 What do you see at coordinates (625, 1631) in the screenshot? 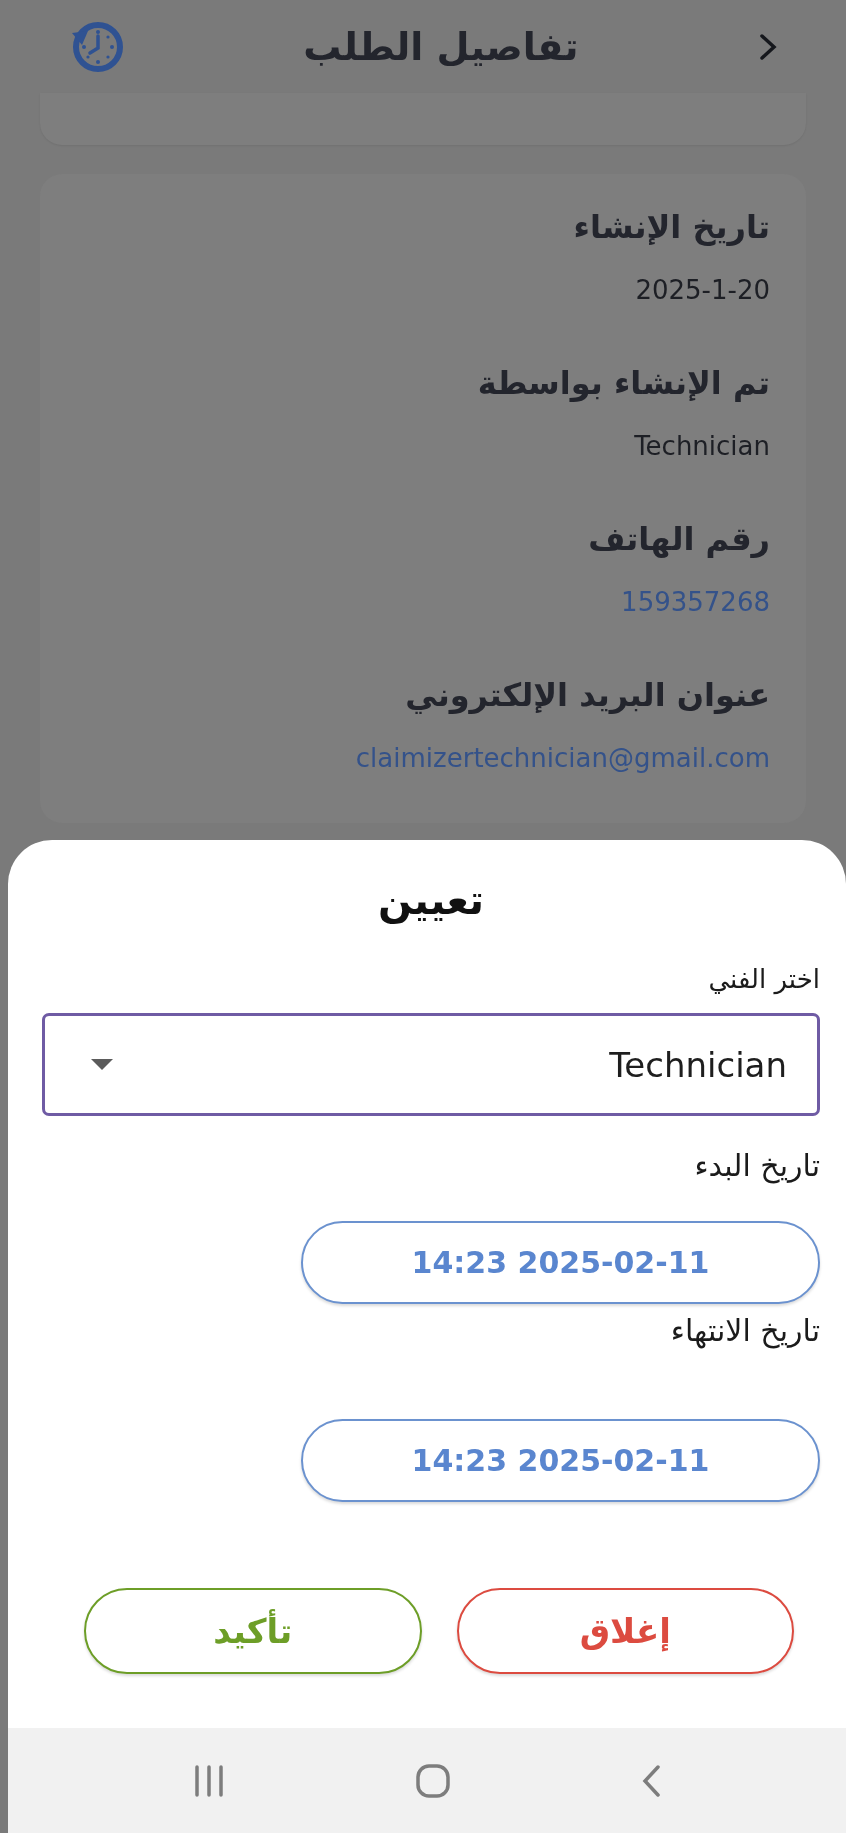
I see `close-button: إغلاق` at bounding box center [625, 1631].